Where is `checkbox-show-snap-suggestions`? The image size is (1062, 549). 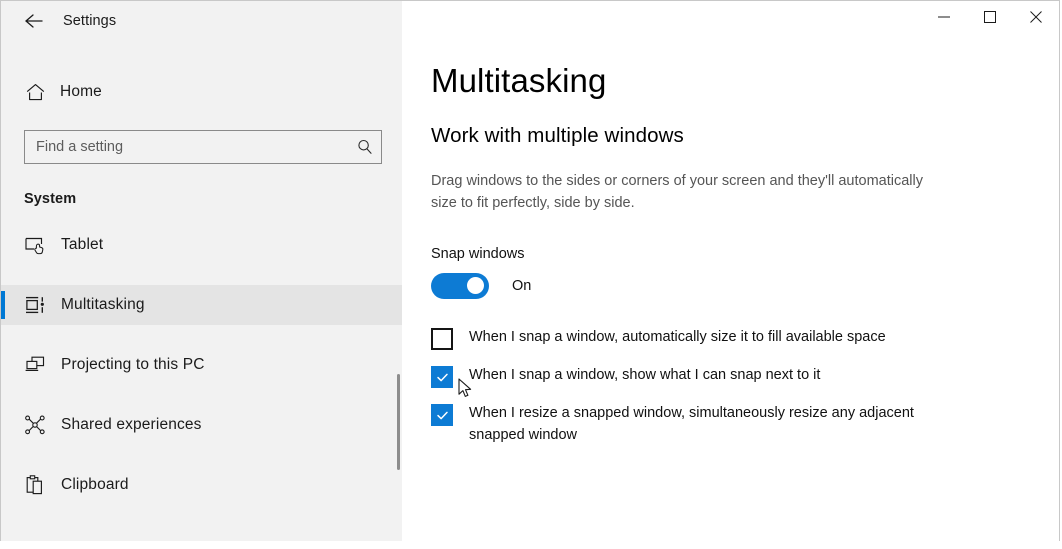 checkbox-show-snap-suggestions is located at coordinates (442, 377).